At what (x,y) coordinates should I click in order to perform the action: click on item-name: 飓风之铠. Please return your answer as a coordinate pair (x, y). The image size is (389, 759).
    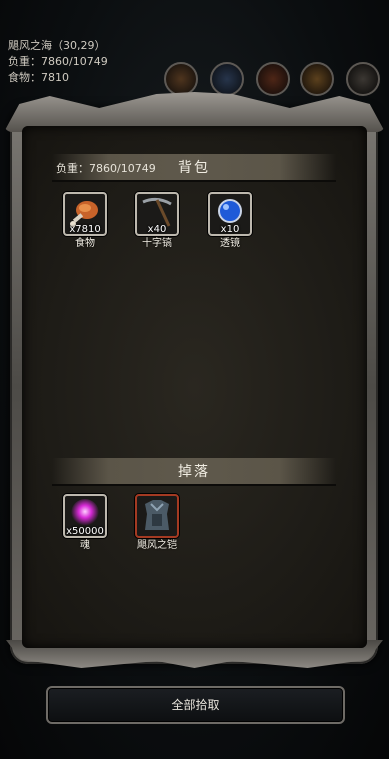
    Looking at the image, I should click on (157, 545).